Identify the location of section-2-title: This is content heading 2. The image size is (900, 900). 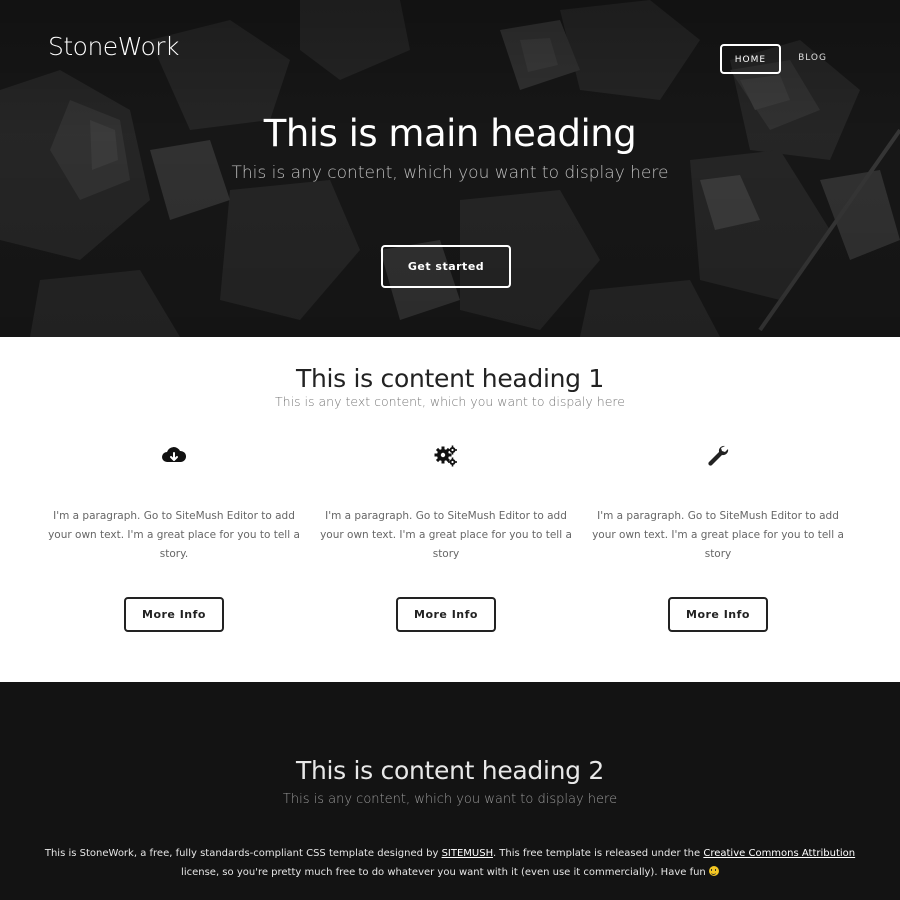
(450, 770).